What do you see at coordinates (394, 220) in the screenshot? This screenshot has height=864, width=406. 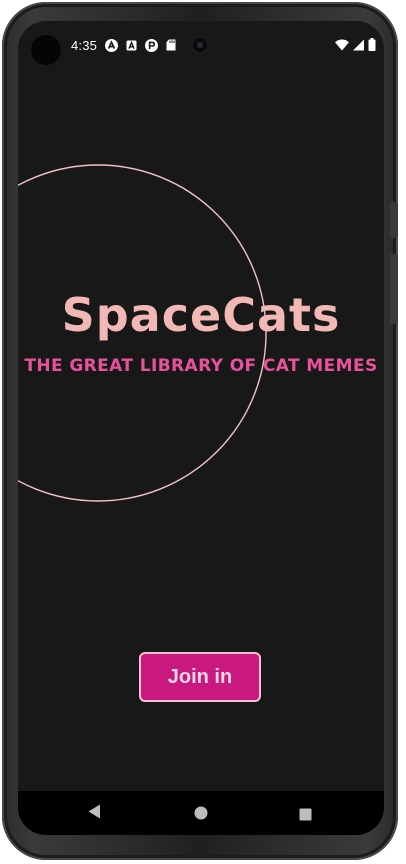 I see `power-button` at bounding box center [394, 220].